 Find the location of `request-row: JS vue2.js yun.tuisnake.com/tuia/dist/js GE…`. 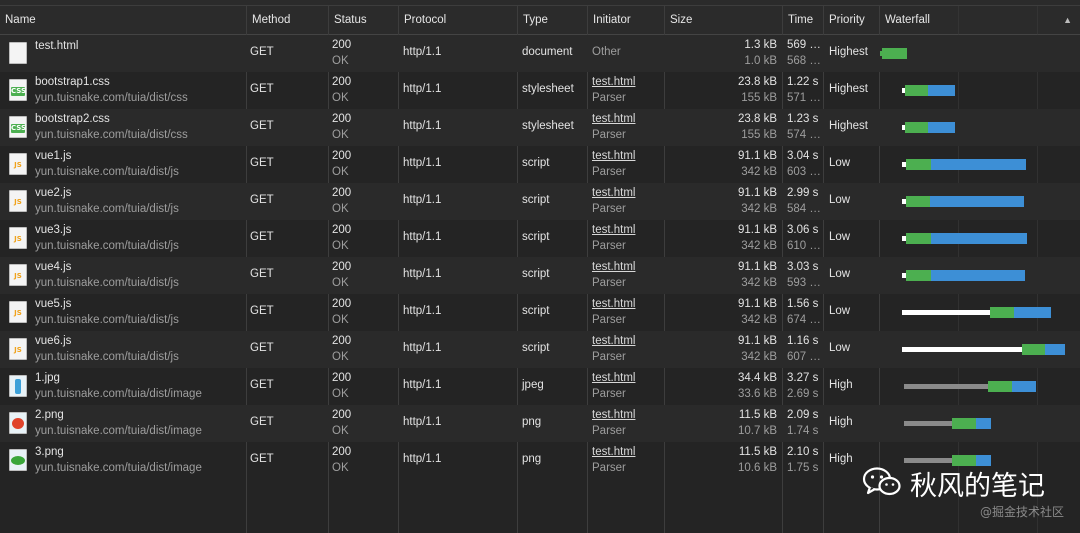

request-row: JS vue2.js yun.tuisnake.com/tuia/dist/js GE… is located at coordinates (540, 201).